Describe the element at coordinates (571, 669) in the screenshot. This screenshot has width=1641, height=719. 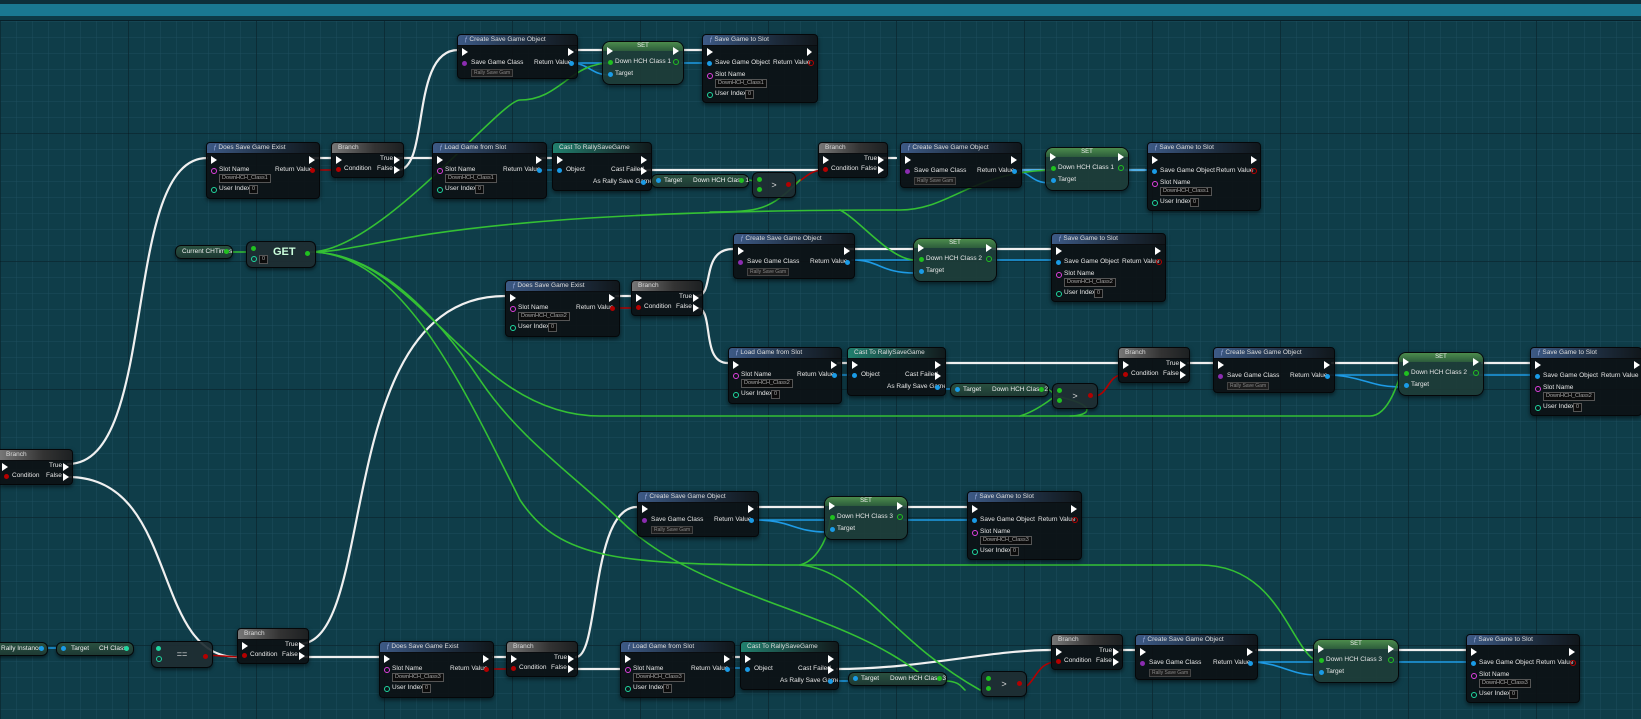
I see `false-exec-pin` at that location.